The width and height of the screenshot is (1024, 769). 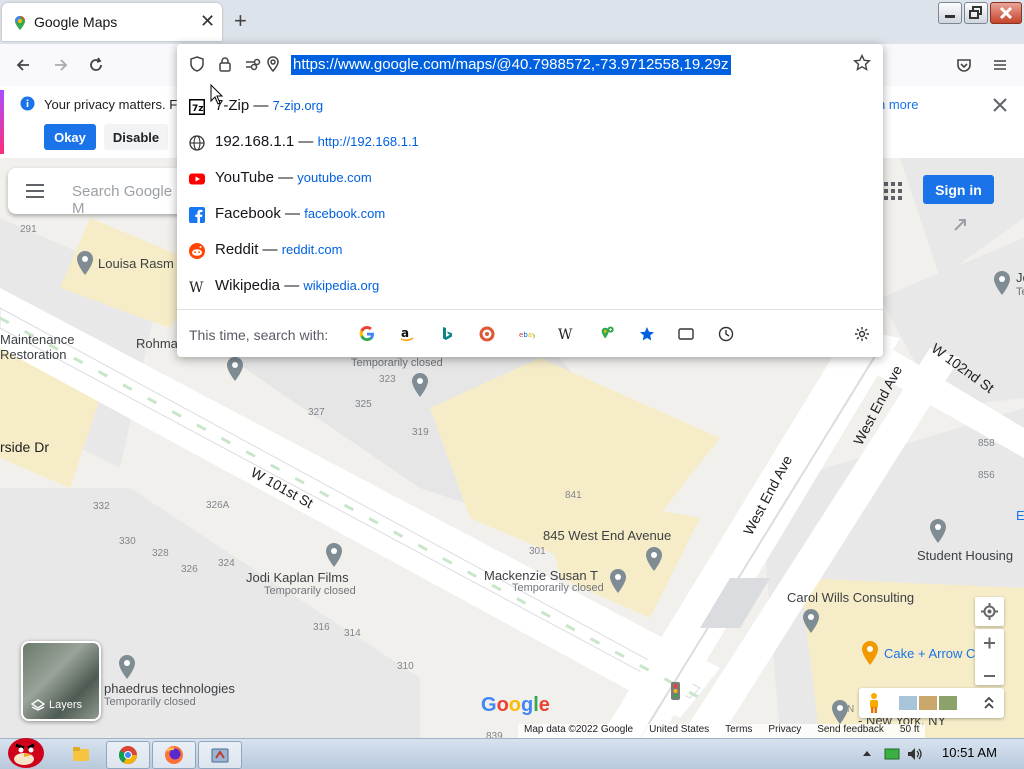 What do you see at coordinates (530, 287) in the screenshot?
I see `suggestion-row: W Wikipedia — wikipedia.org` at bounding box center [530, 287].